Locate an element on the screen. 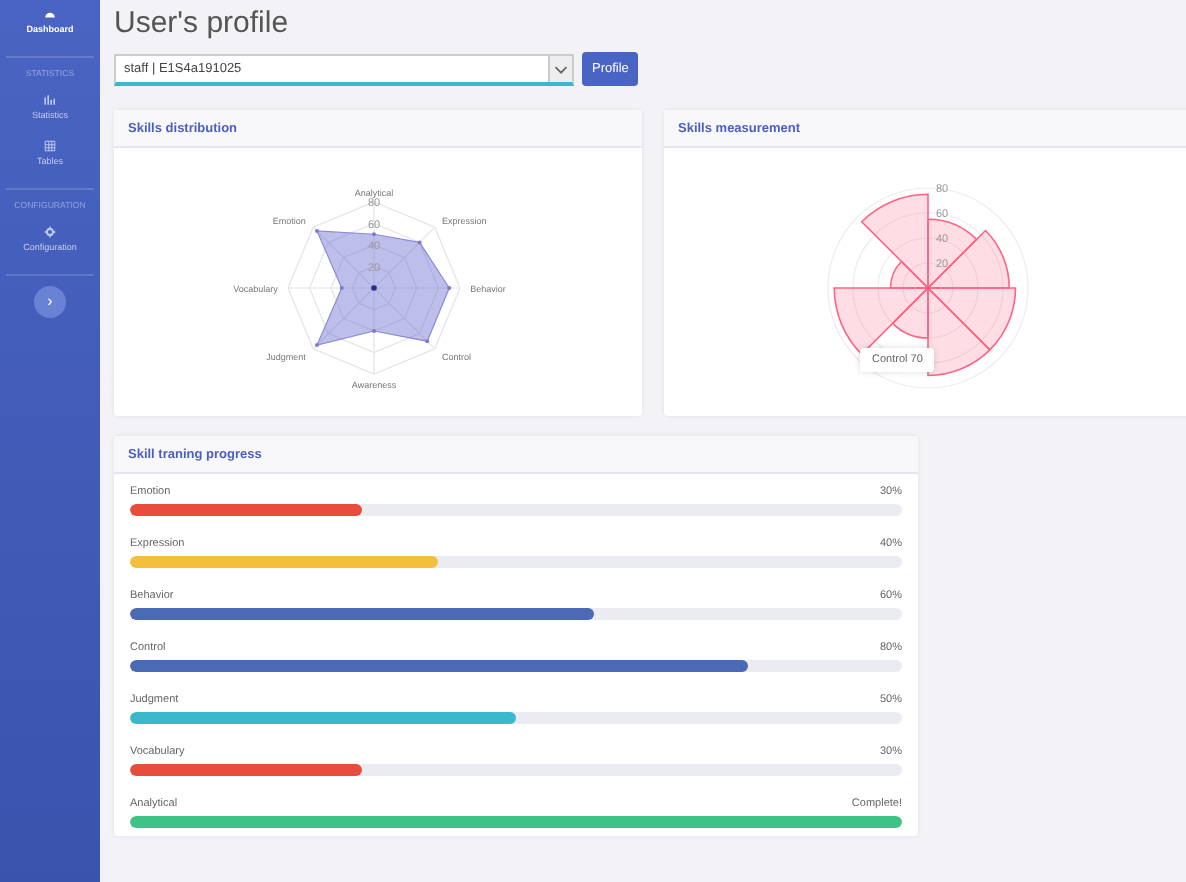 This screenshot has width=1186, height=882. caret-icon is located at coordinates (560, 68).